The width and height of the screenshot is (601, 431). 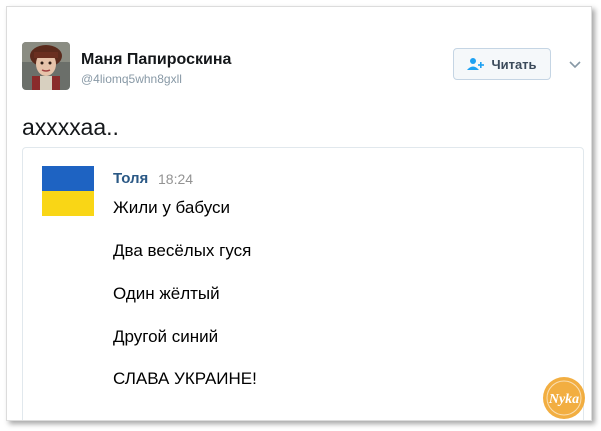 I want to click on flag-avatar, so click(x=68, y=191).